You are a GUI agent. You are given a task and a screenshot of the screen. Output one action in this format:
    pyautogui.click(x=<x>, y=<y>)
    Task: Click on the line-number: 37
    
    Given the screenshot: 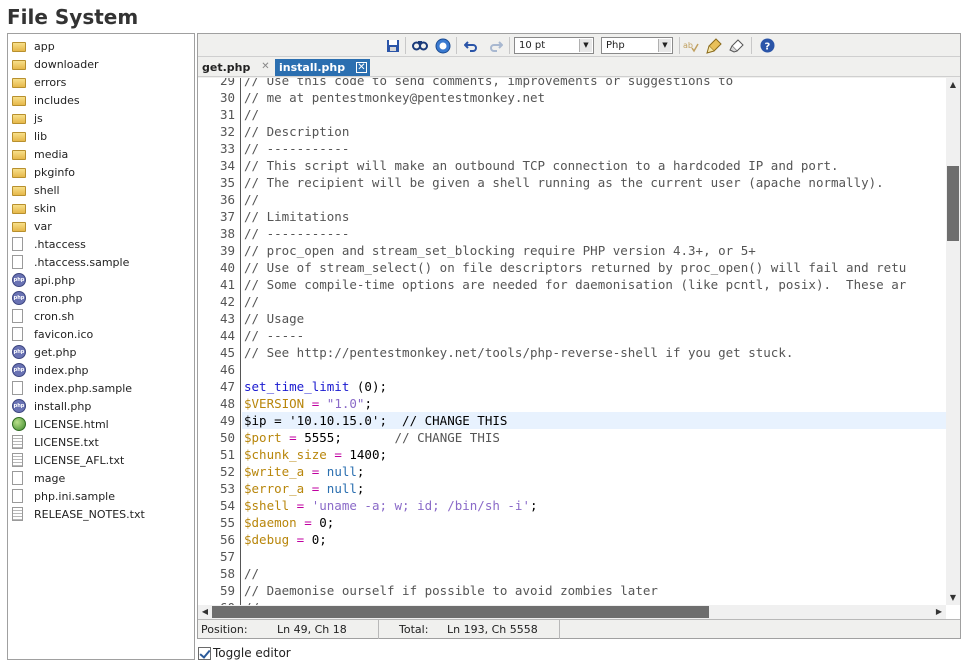 What is the action you would take?
    pyautogui.click(x=227, y=216)
    